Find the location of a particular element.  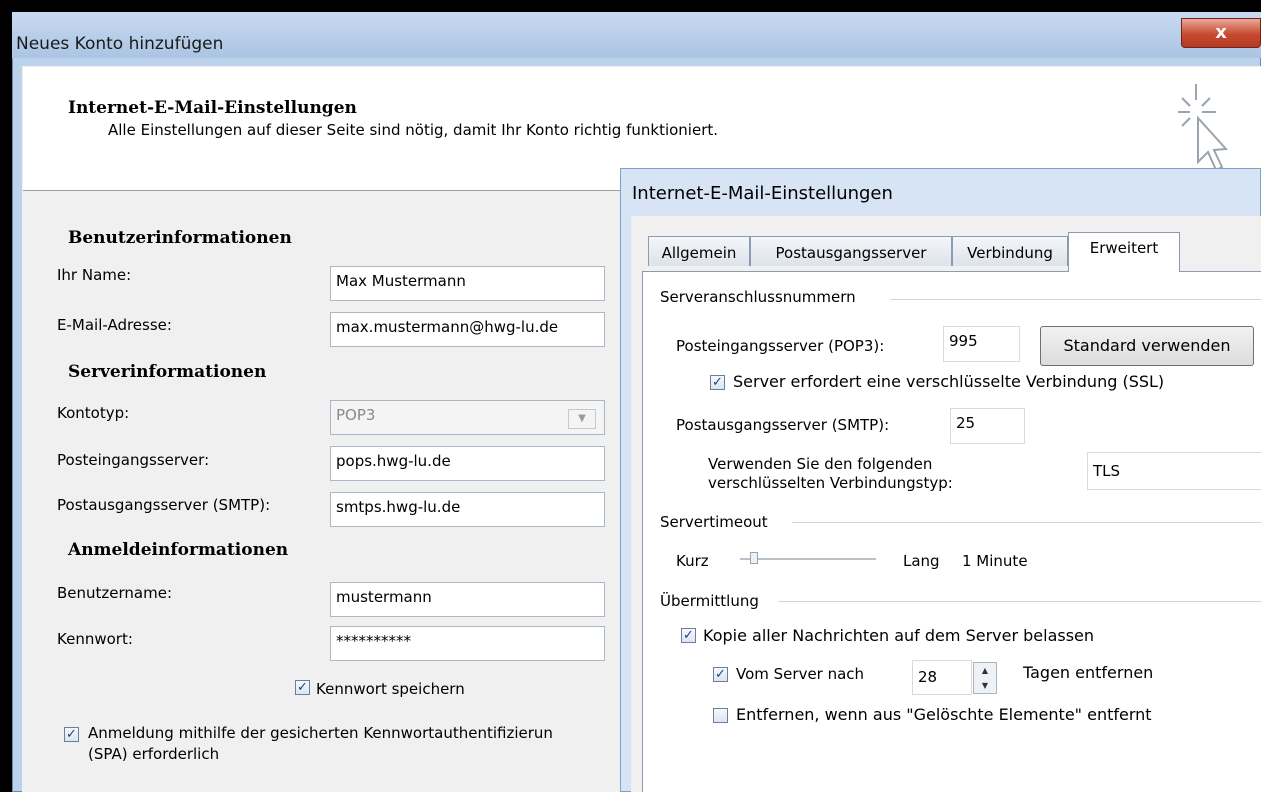

ports-group-label: Serveranschlussnummern is located at coordinates (758, 297).